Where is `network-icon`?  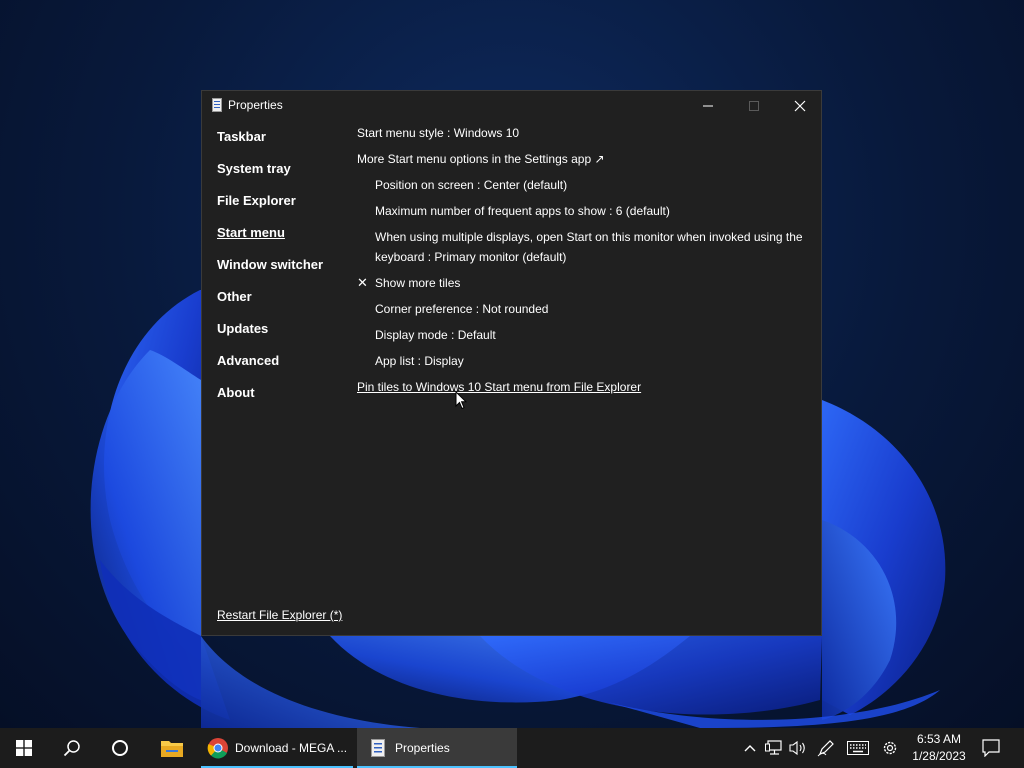 network-icon is located at coordinates (773, 747).